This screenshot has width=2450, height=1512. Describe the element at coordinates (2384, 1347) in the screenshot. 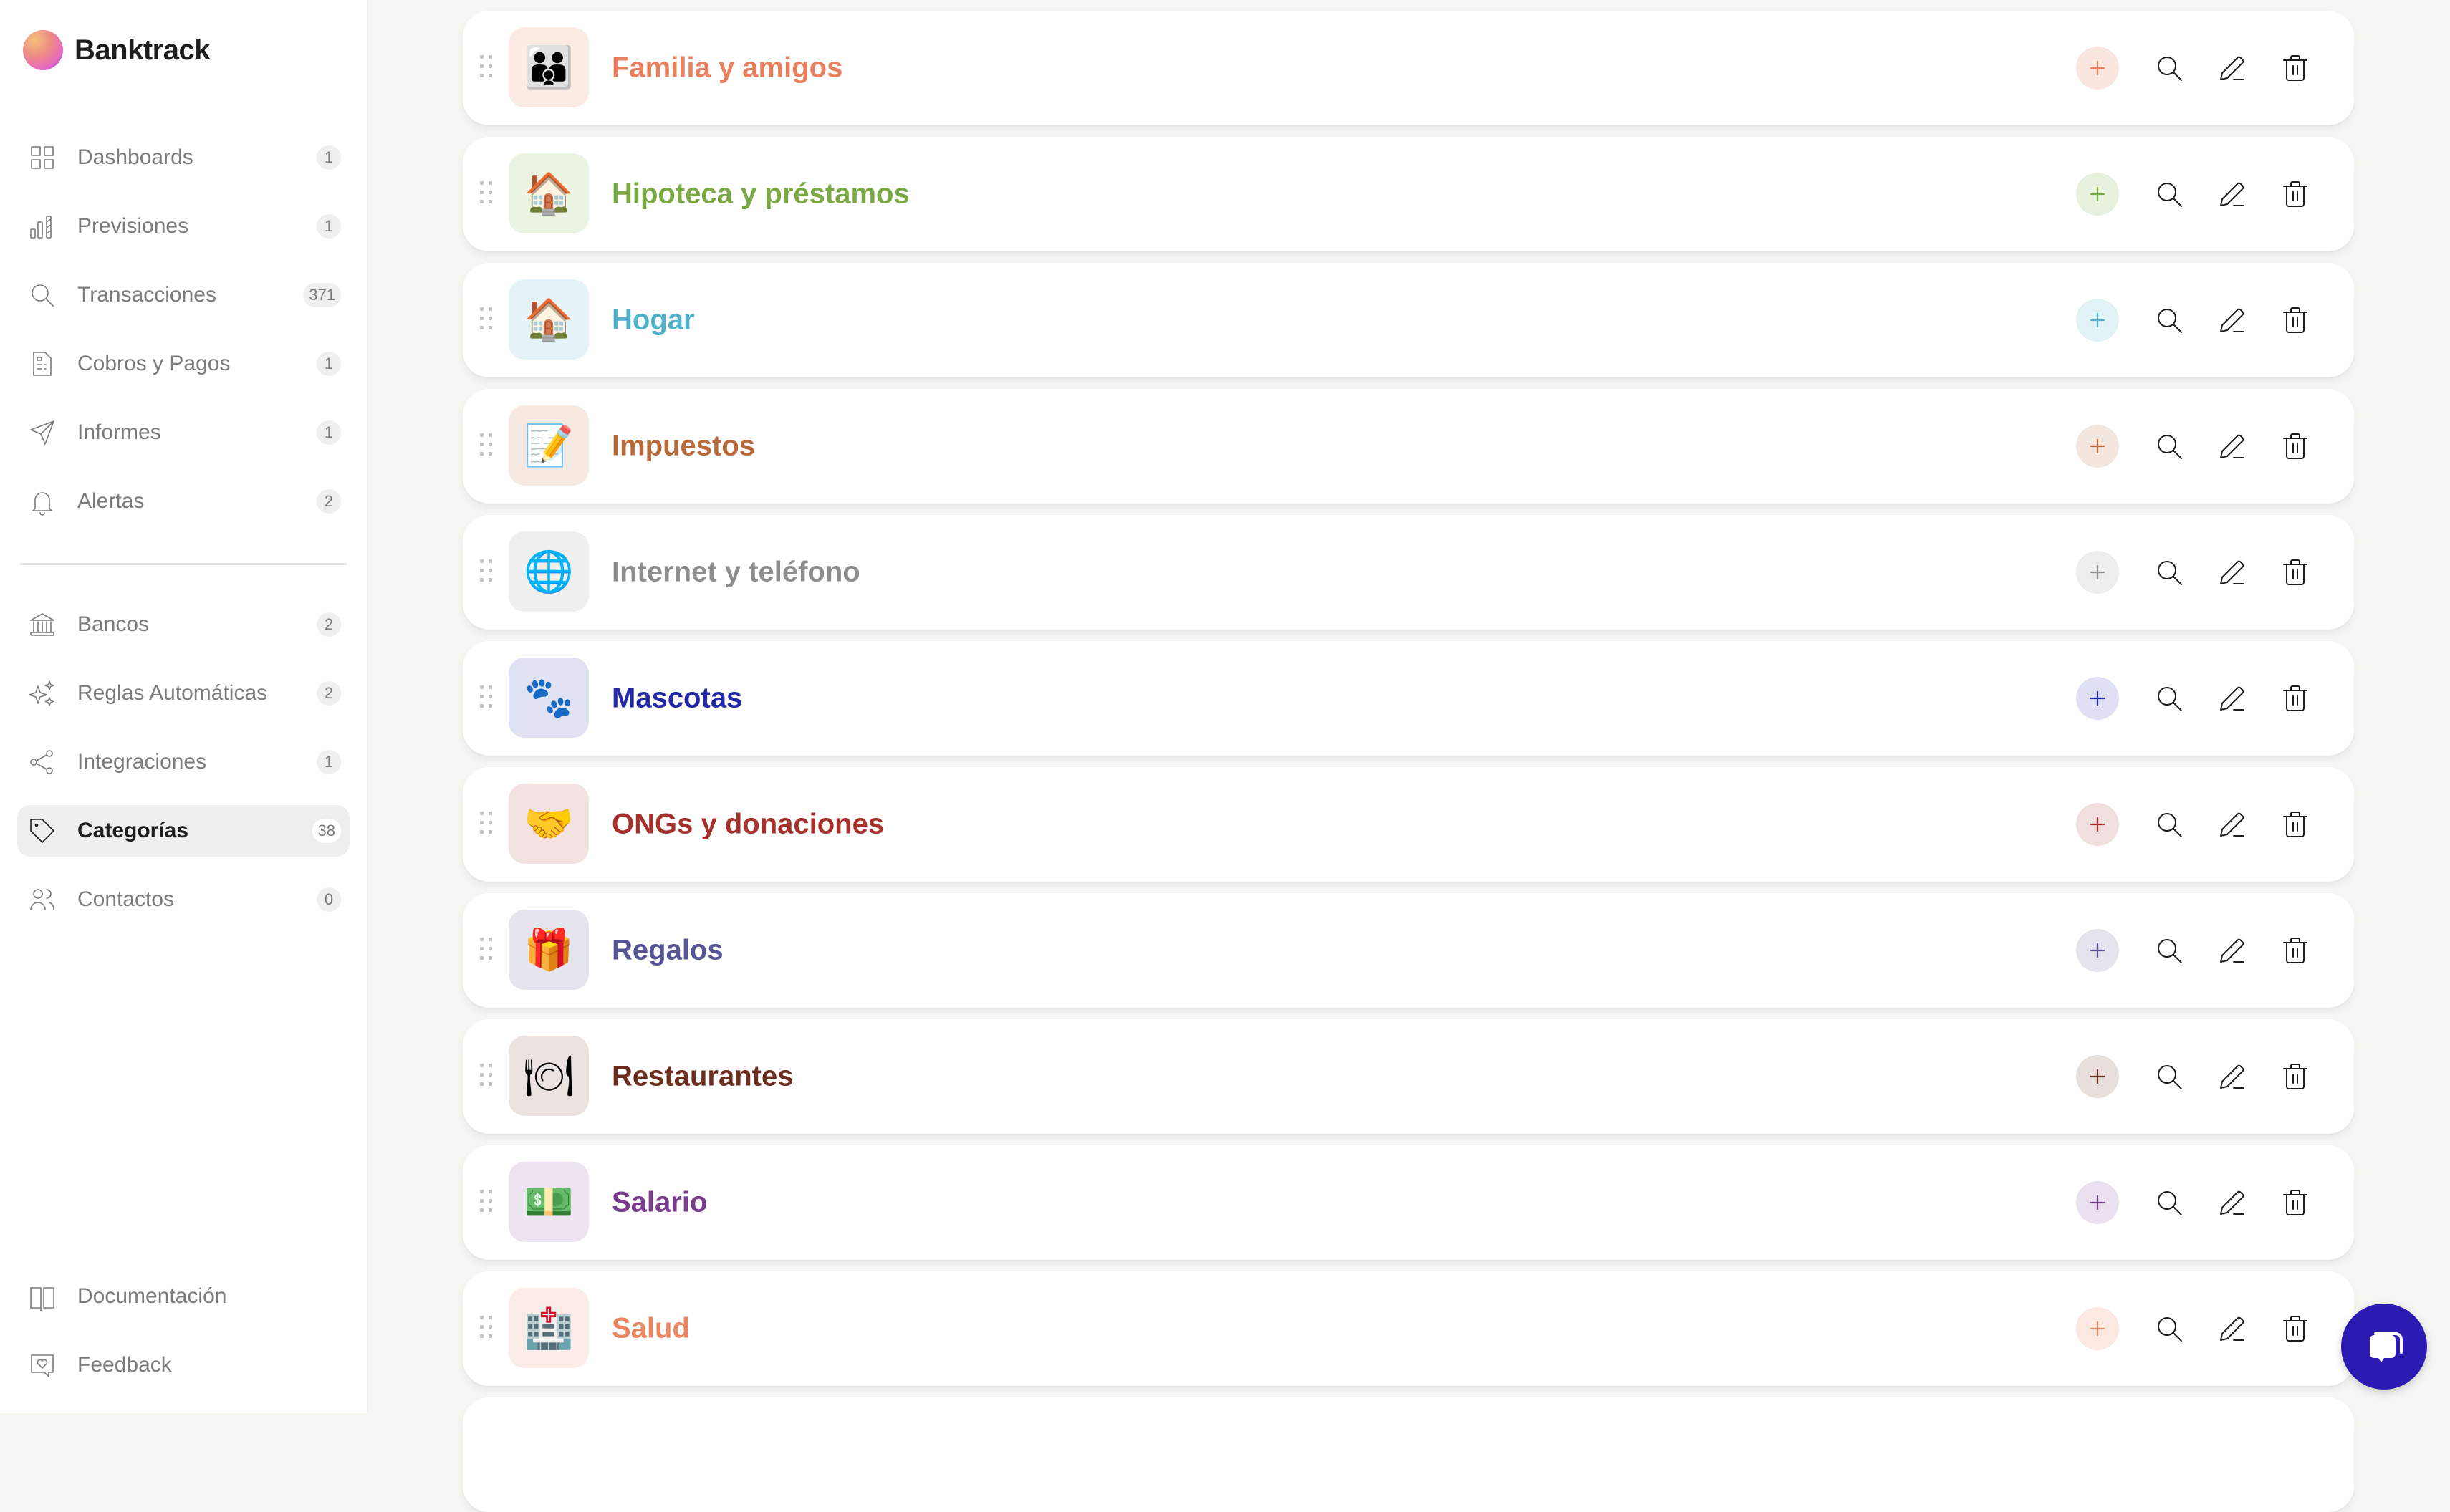

I see `chat-button` at that location.